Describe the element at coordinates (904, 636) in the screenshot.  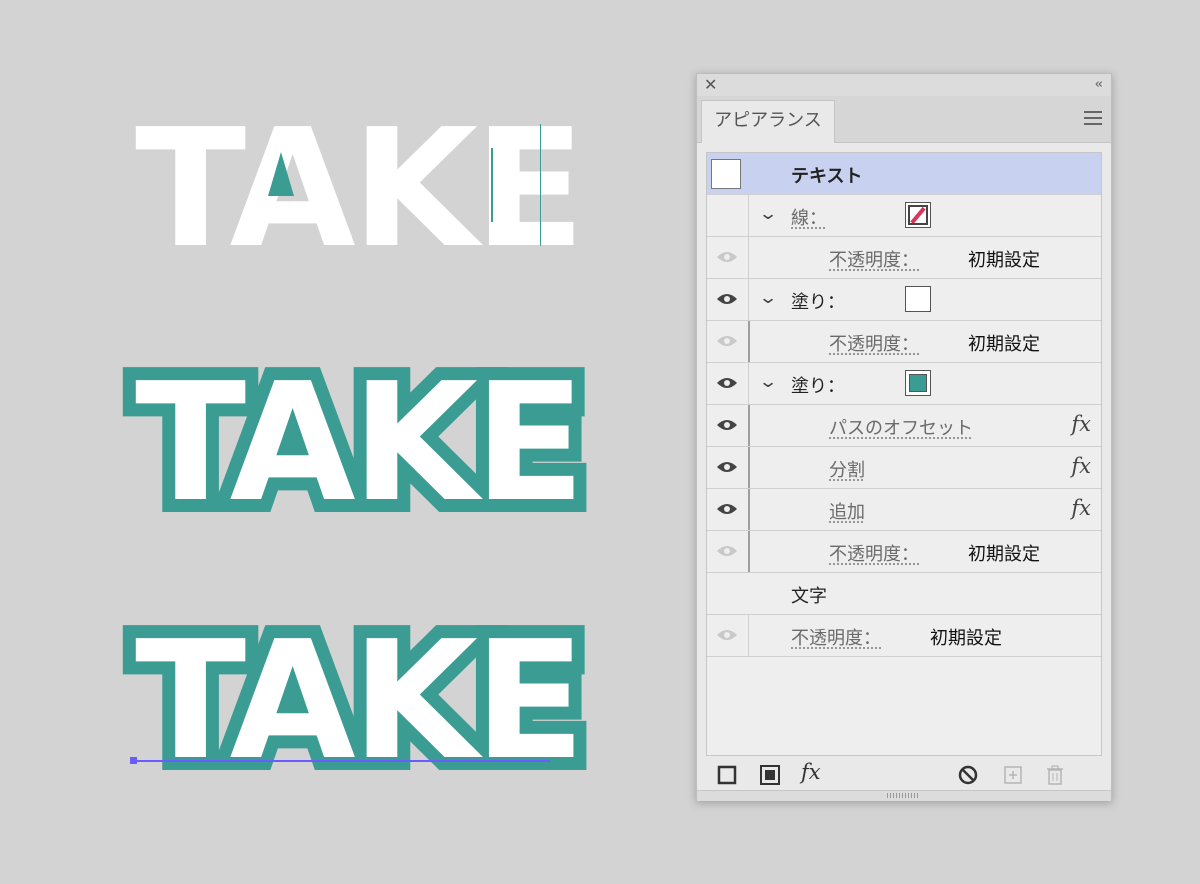
I see `row-object-opacity: 不透明度： 初期設定` at that location.